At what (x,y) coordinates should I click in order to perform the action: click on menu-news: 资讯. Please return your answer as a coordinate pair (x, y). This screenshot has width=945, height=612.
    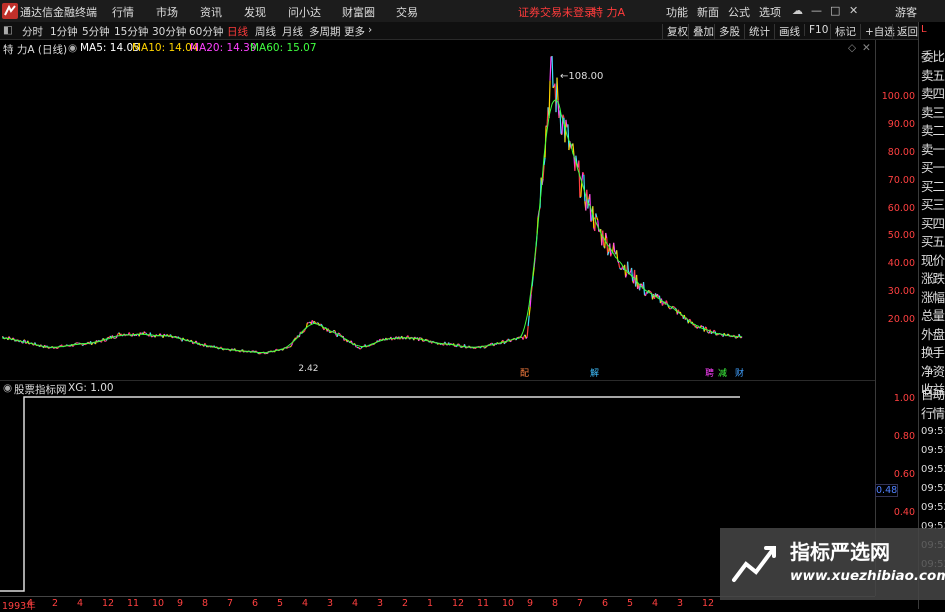
    Looking at the image, I should click on (211, 12).